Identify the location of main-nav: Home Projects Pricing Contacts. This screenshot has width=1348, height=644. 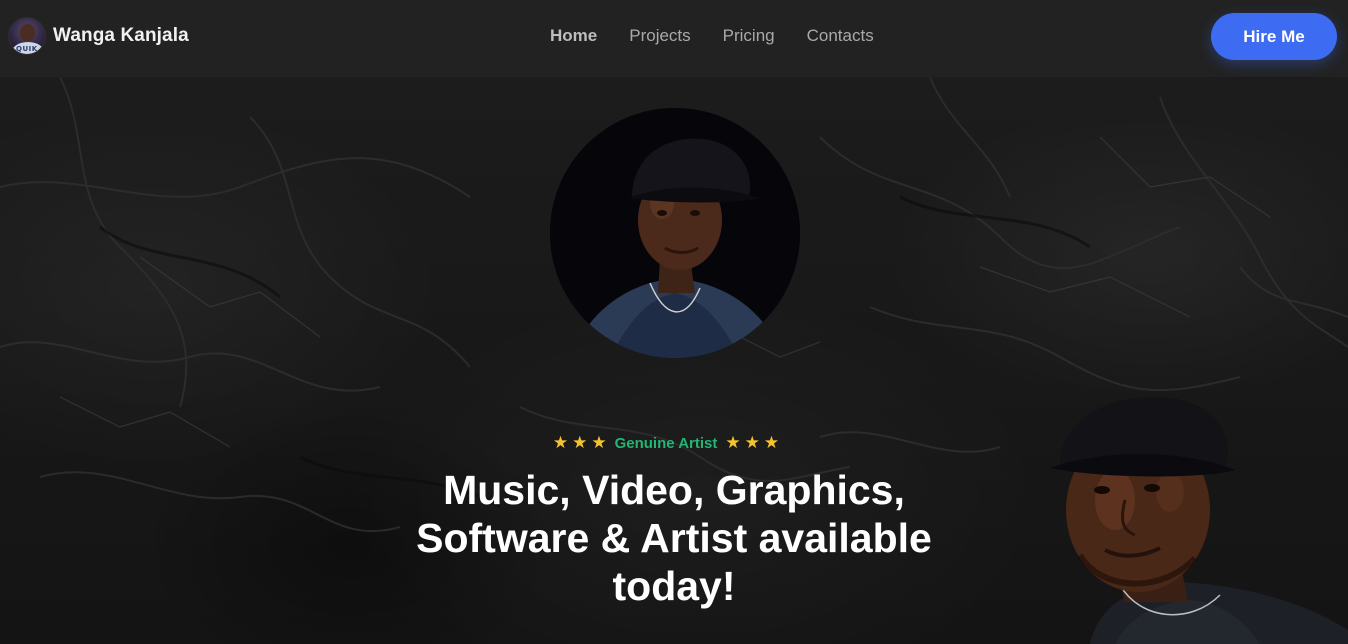
(728, 36).